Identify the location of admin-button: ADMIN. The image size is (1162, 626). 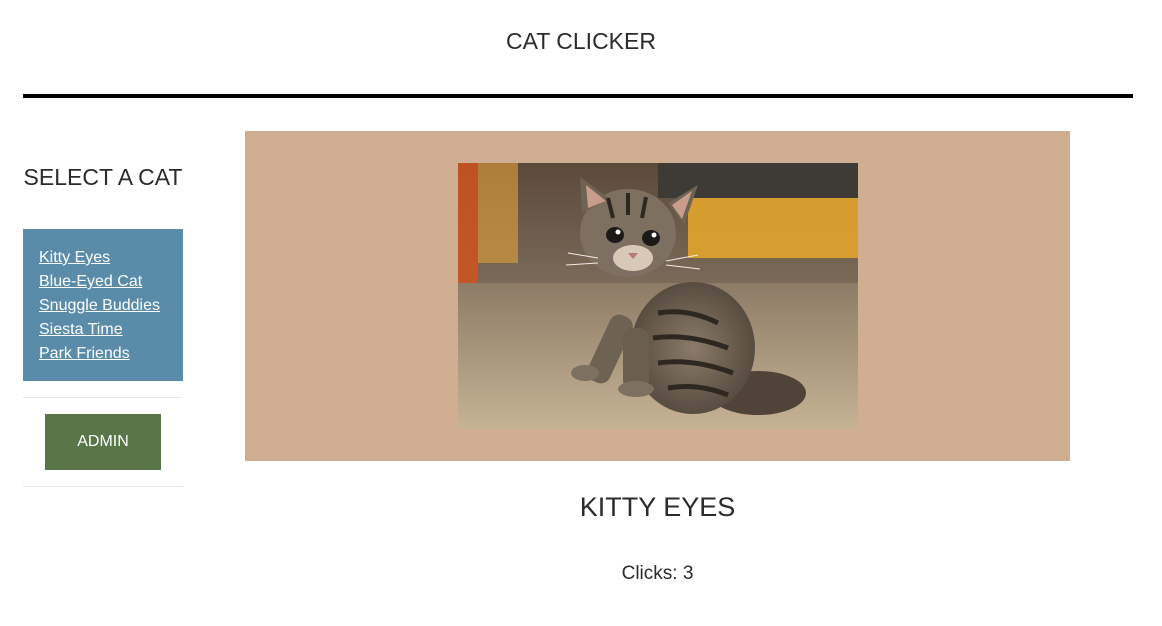
(103, 442).